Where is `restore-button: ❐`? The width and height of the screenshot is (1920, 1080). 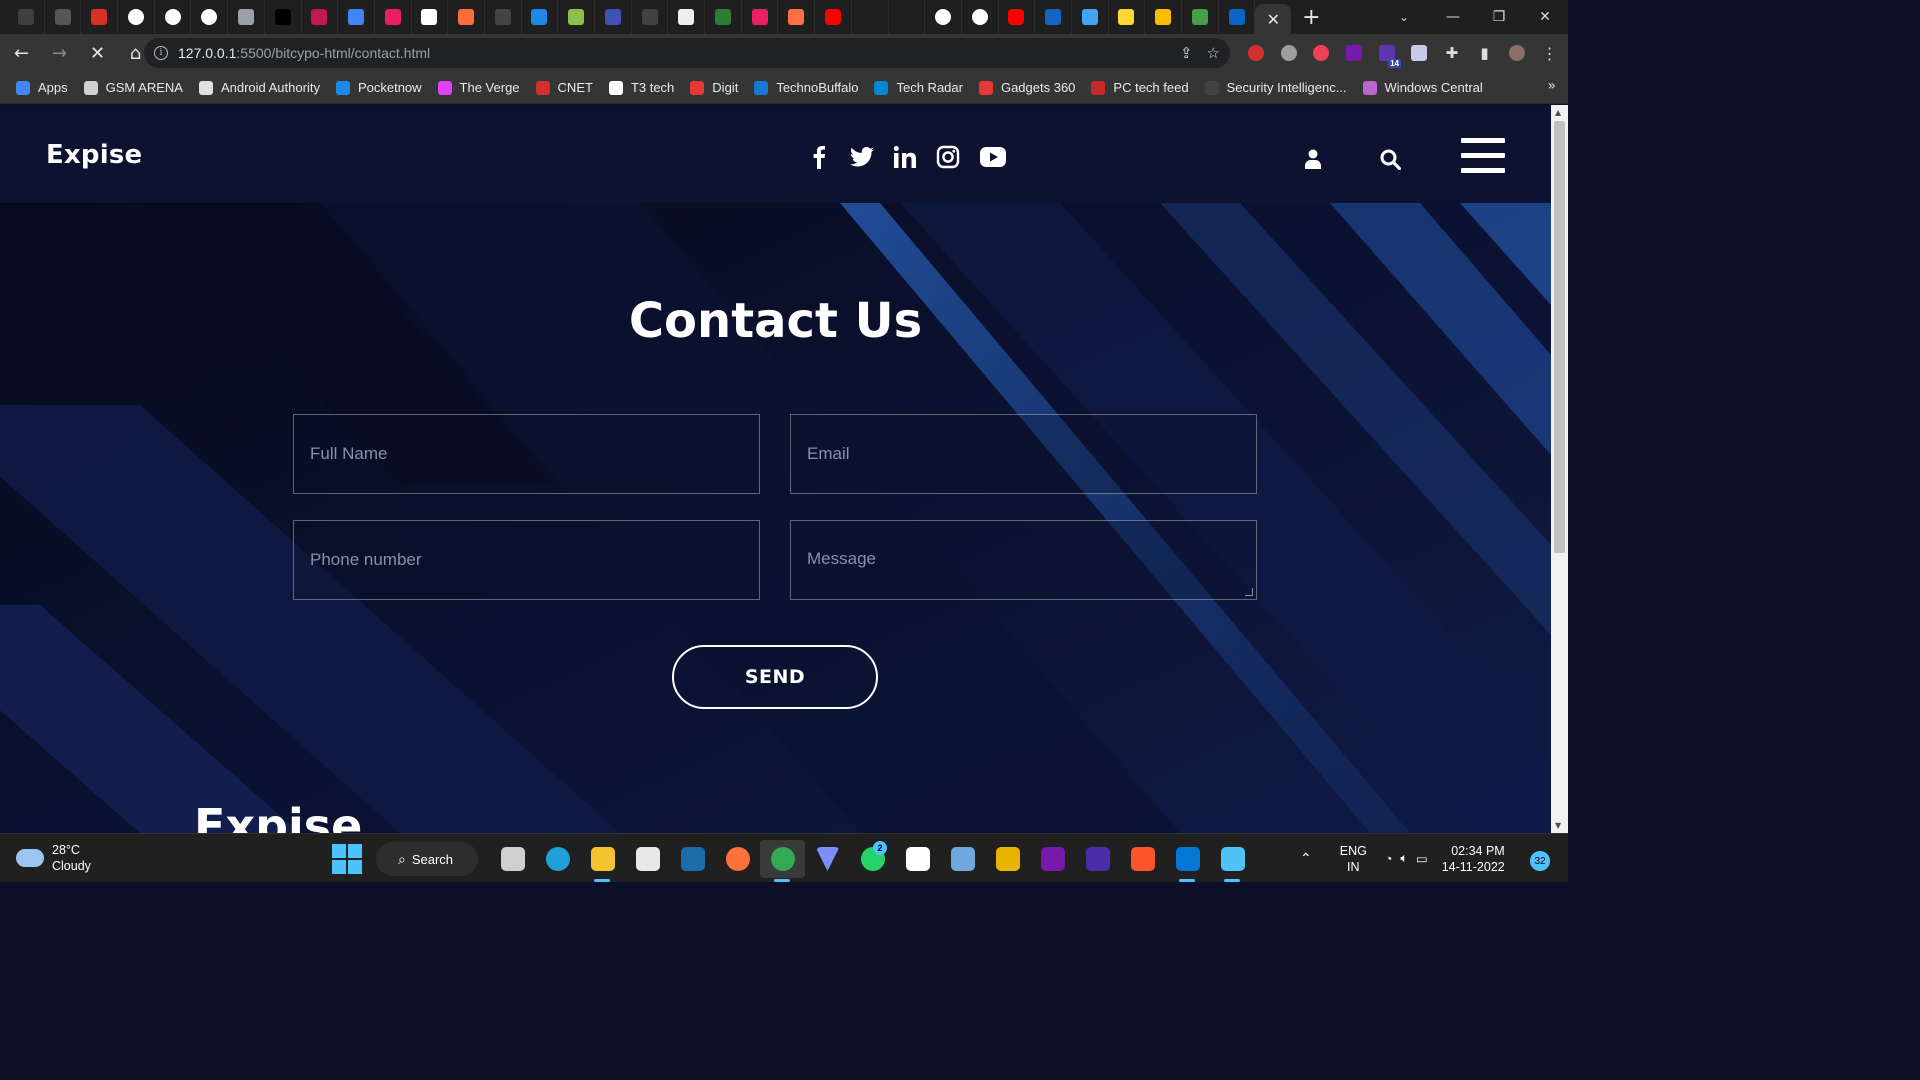
restore-button: ❐ is located at coordinates (1499, 17).